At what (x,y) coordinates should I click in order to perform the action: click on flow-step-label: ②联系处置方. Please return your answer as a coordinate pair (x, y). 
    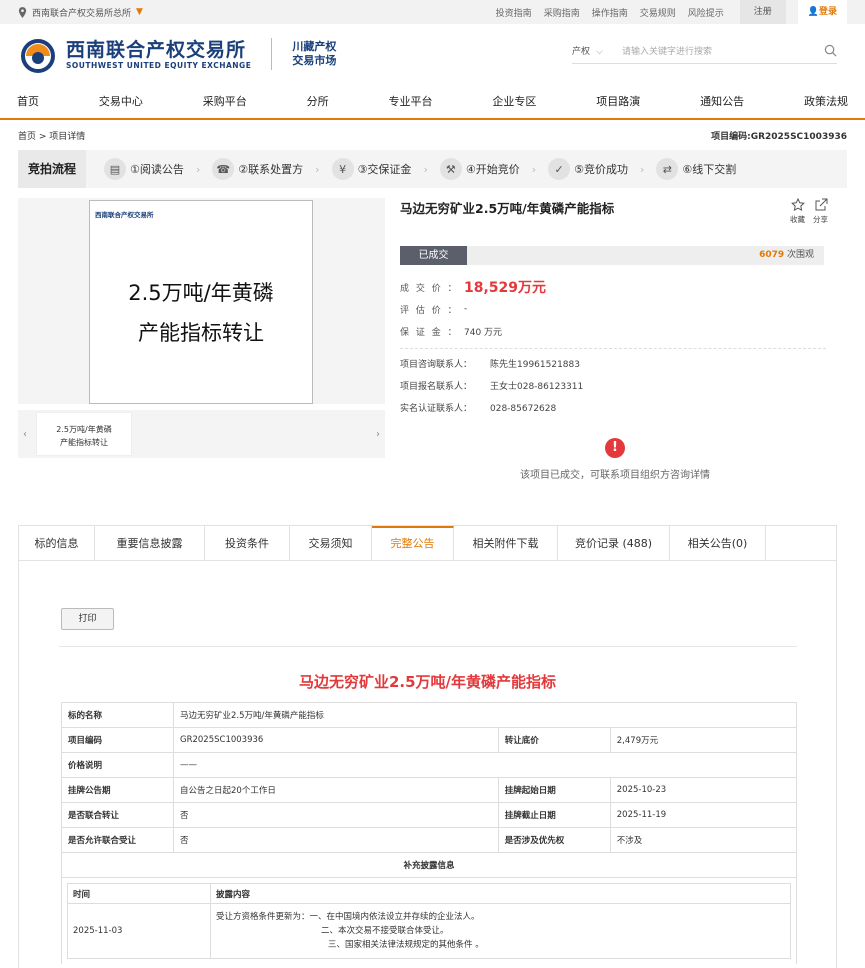
    Looking at the image, I should click on (271, 169).